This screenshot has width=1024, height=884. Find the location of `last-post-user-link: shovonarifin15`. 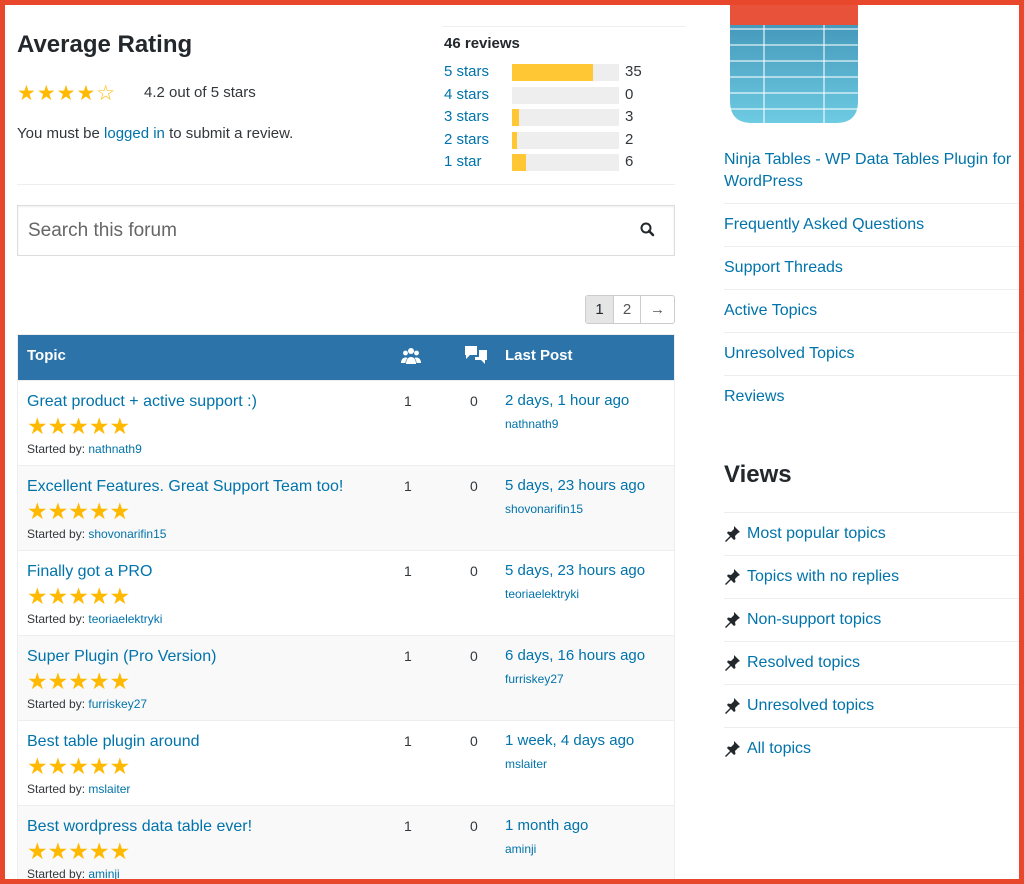

last-post-user-link: shovonarifin15 is located at coordinates (544, 509).